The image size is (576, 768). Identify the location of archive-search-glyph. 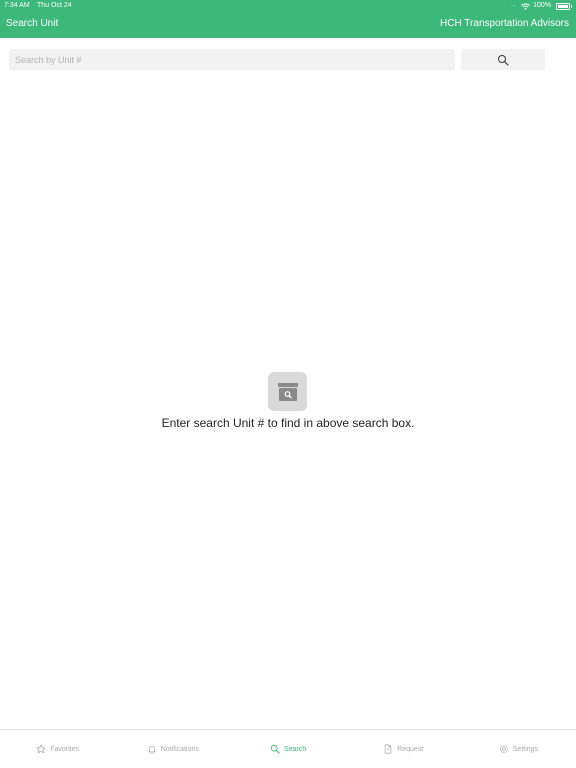
(287, 391).